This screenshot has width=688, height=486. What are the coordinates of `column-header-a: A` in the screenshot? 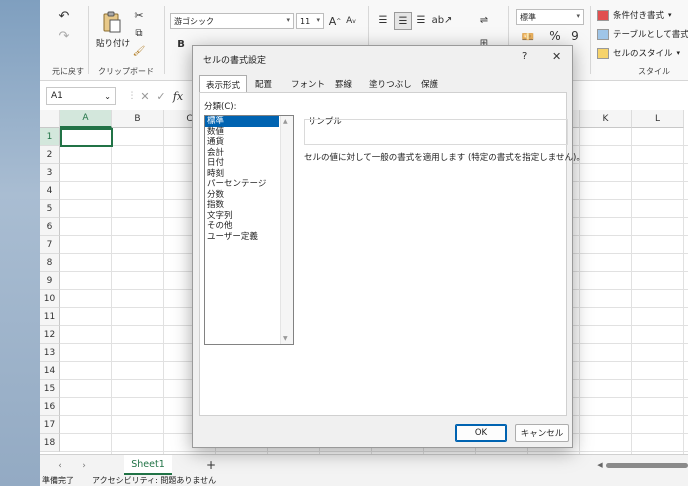 It's located at (86, 119).